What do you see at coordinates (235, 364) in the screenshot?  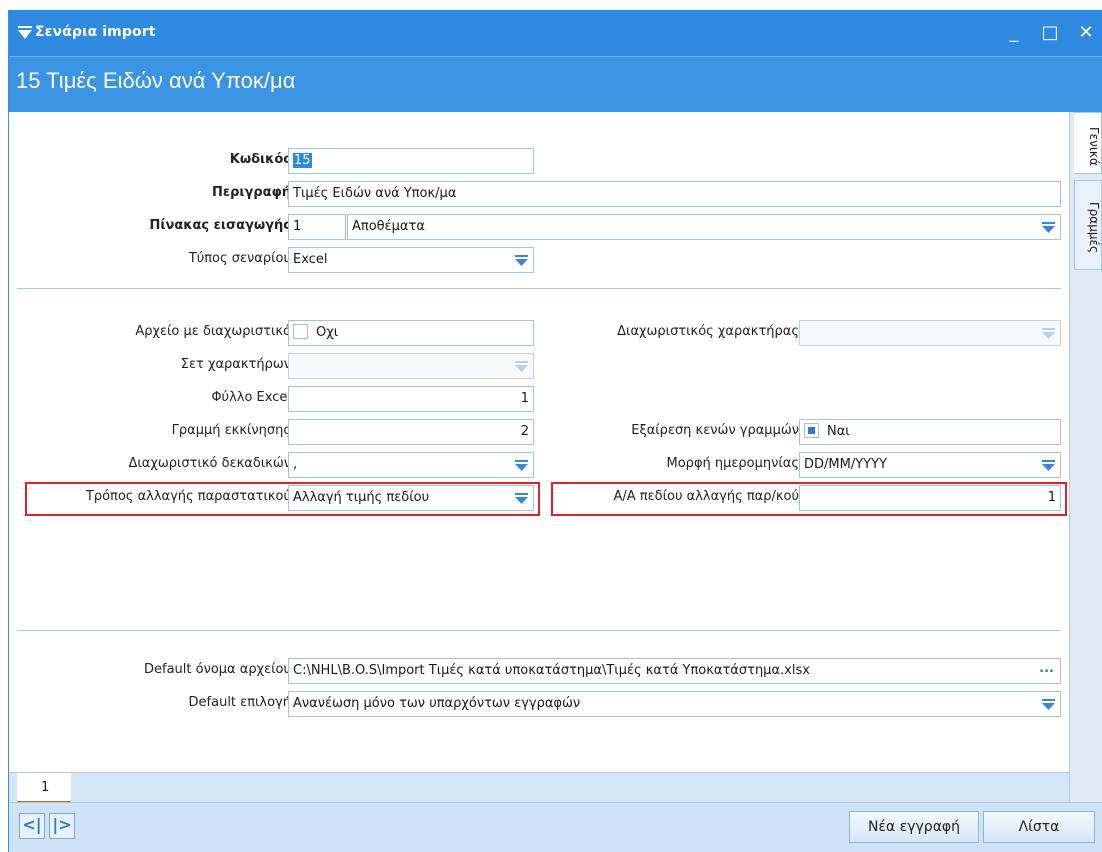 I see `charset-label: Σετ χαρακτήρων` at bounding box center [235, 364].